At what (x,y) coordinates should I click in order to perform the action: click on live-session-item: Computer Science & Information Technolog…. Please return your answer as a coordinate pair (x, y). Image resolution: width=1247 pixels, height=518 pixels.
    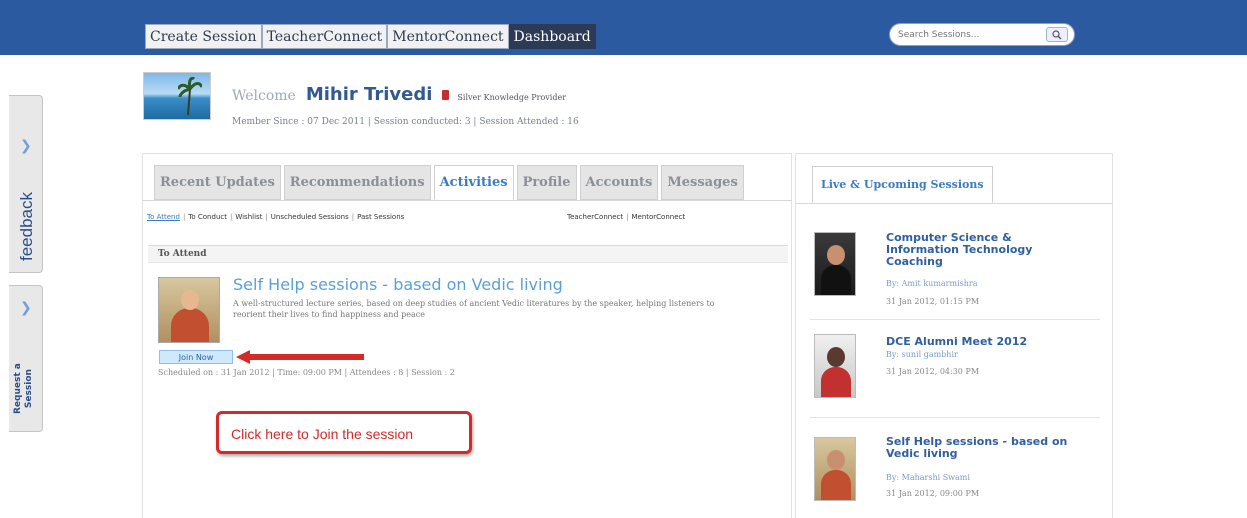
    Looking at the image, I should click on (955, 271).